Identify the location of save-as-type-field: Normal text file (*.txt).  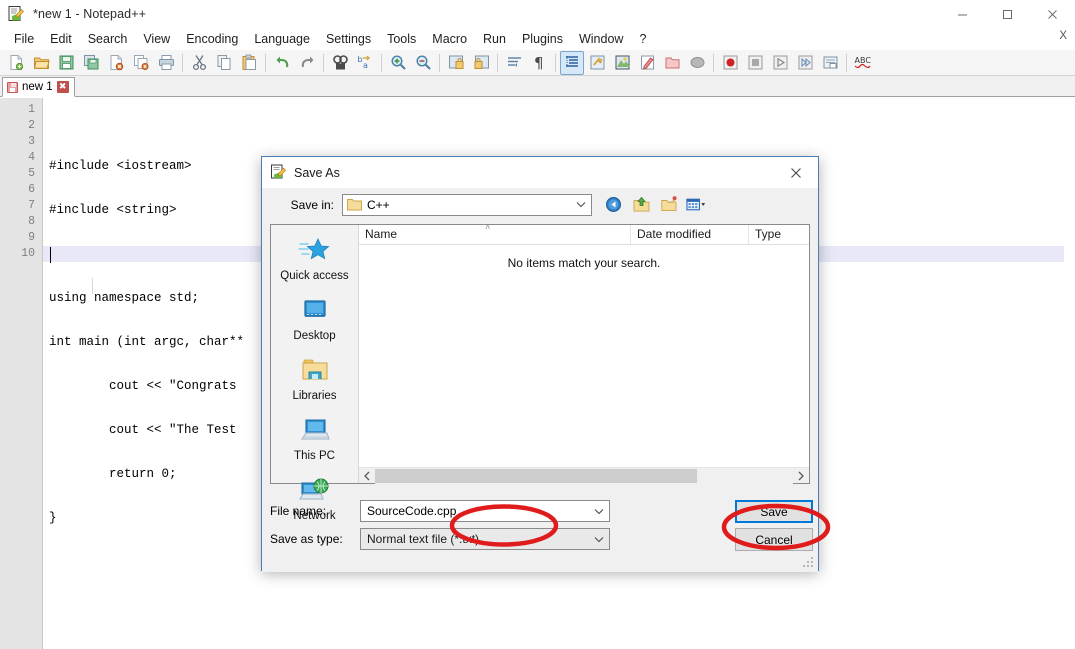
(485, 539).